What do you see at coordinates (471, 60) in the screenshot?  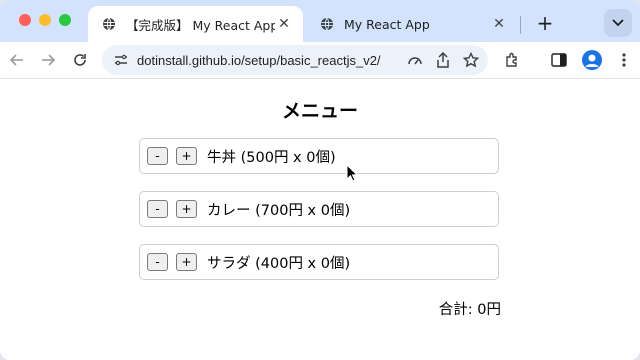 I see `bookmark-star-icon` at bounding box center [471, 60].